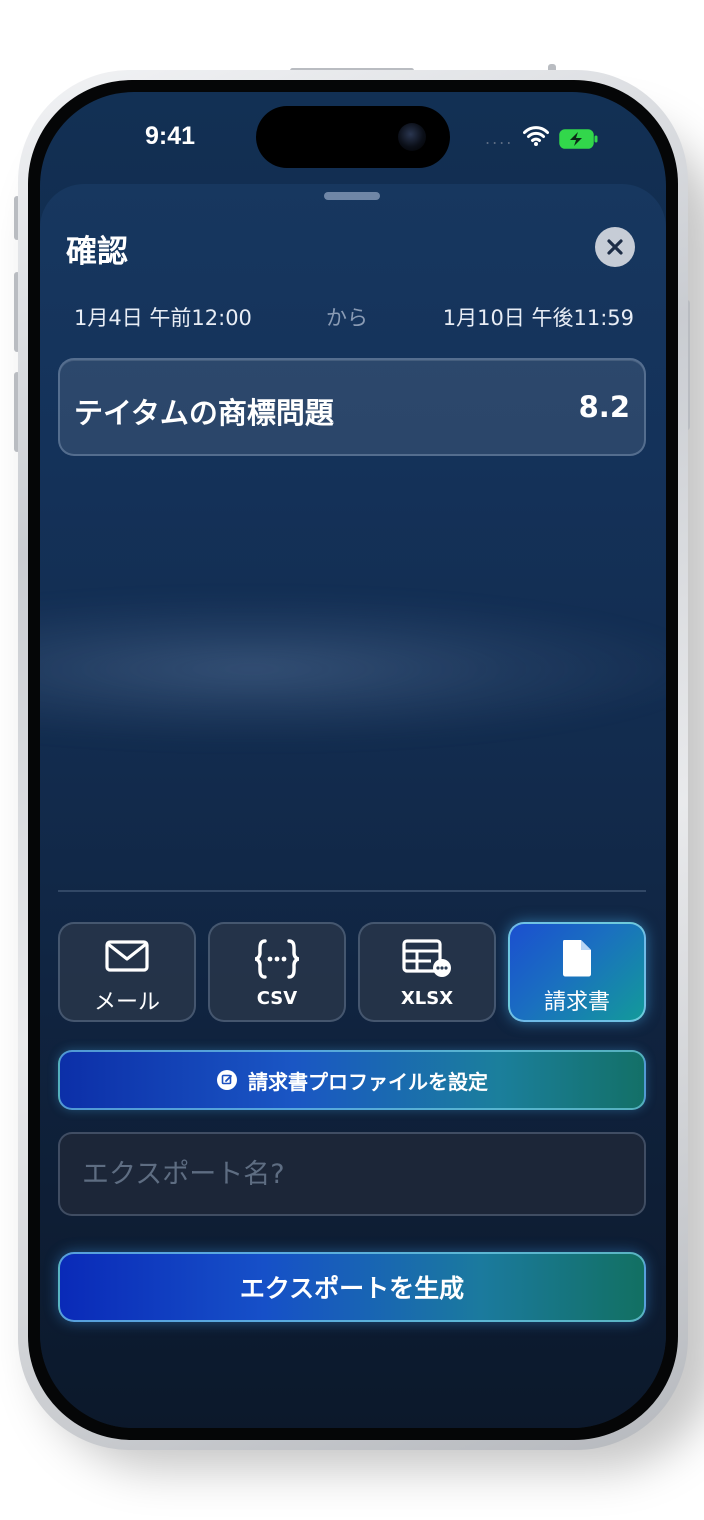  What do you see at coordinates (126, 1002) in the screenshot?
I see `export-email-label: メール` at bounding box center [126, 1002].